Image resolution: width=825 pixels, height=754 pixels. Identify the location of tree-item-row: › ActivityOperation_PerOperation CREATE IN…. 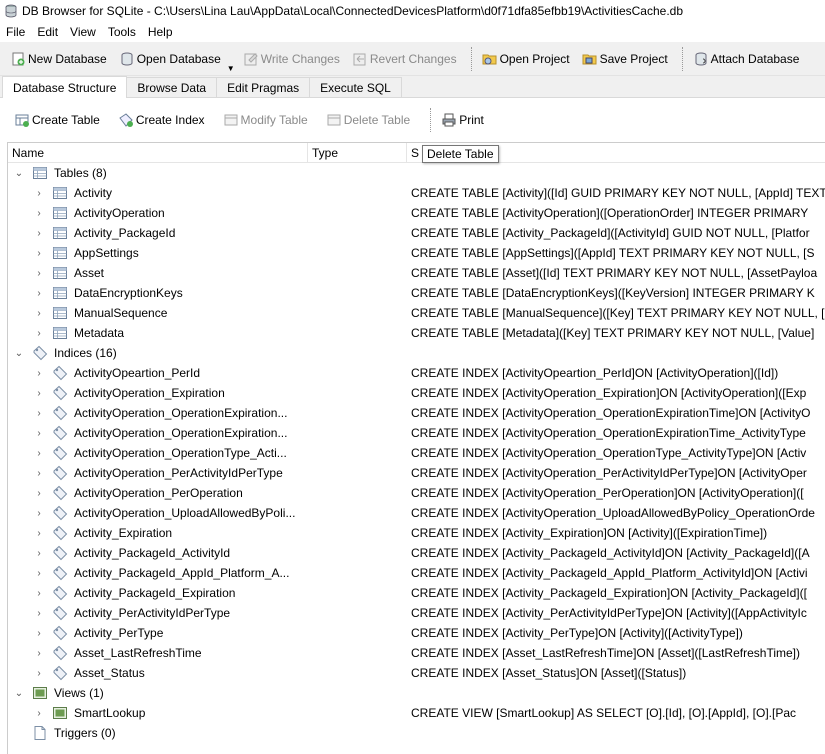
(416, 493).